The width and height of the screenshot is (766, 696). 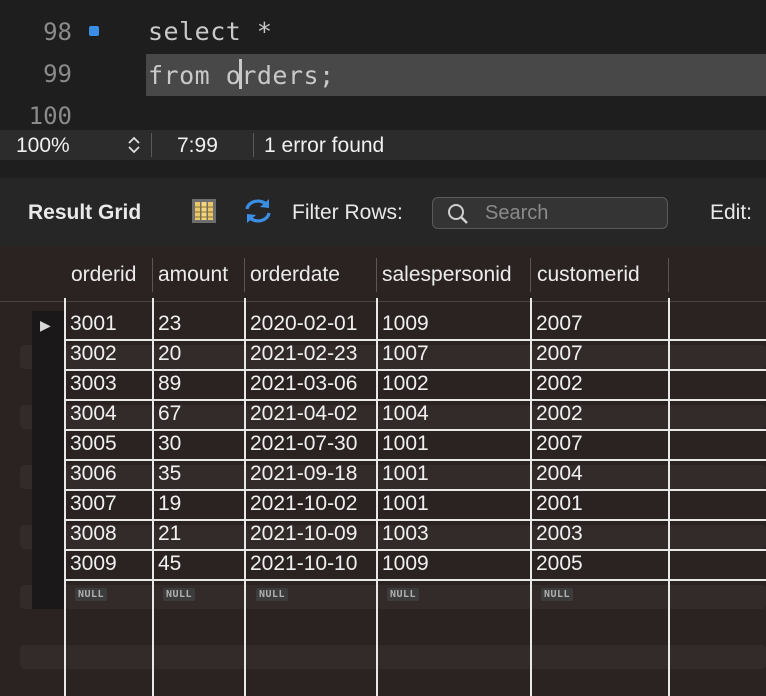 I want to click on code-text: from orders;, so click(x=241, y=74).